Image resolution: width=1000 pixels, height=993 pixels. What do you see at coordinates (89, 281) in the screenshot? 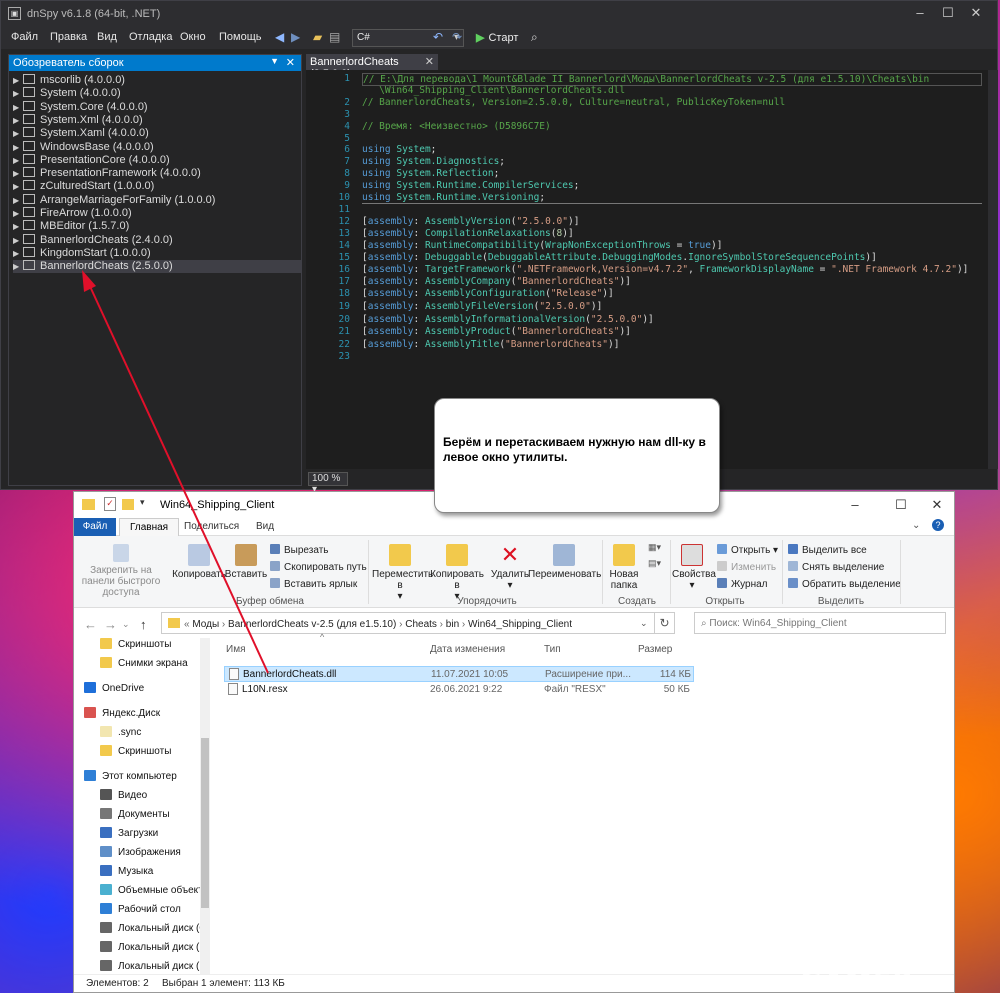
I see `arrow-head-icon` at bounding box center [89, 281].